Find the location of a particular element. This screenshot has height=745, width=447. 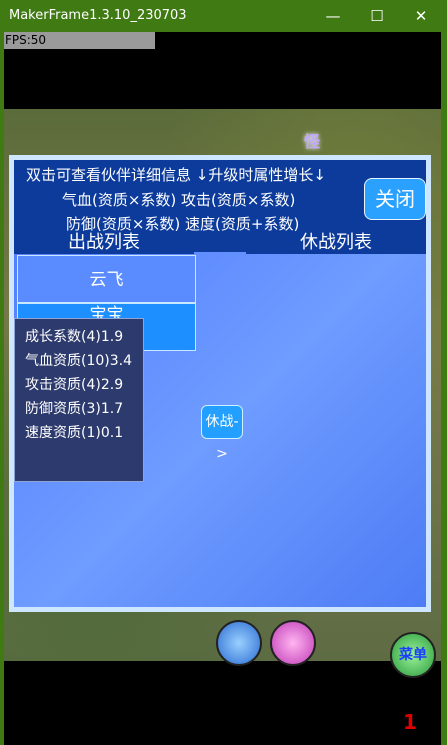

close-button: 关闭 is located at coordinates (395, 199).